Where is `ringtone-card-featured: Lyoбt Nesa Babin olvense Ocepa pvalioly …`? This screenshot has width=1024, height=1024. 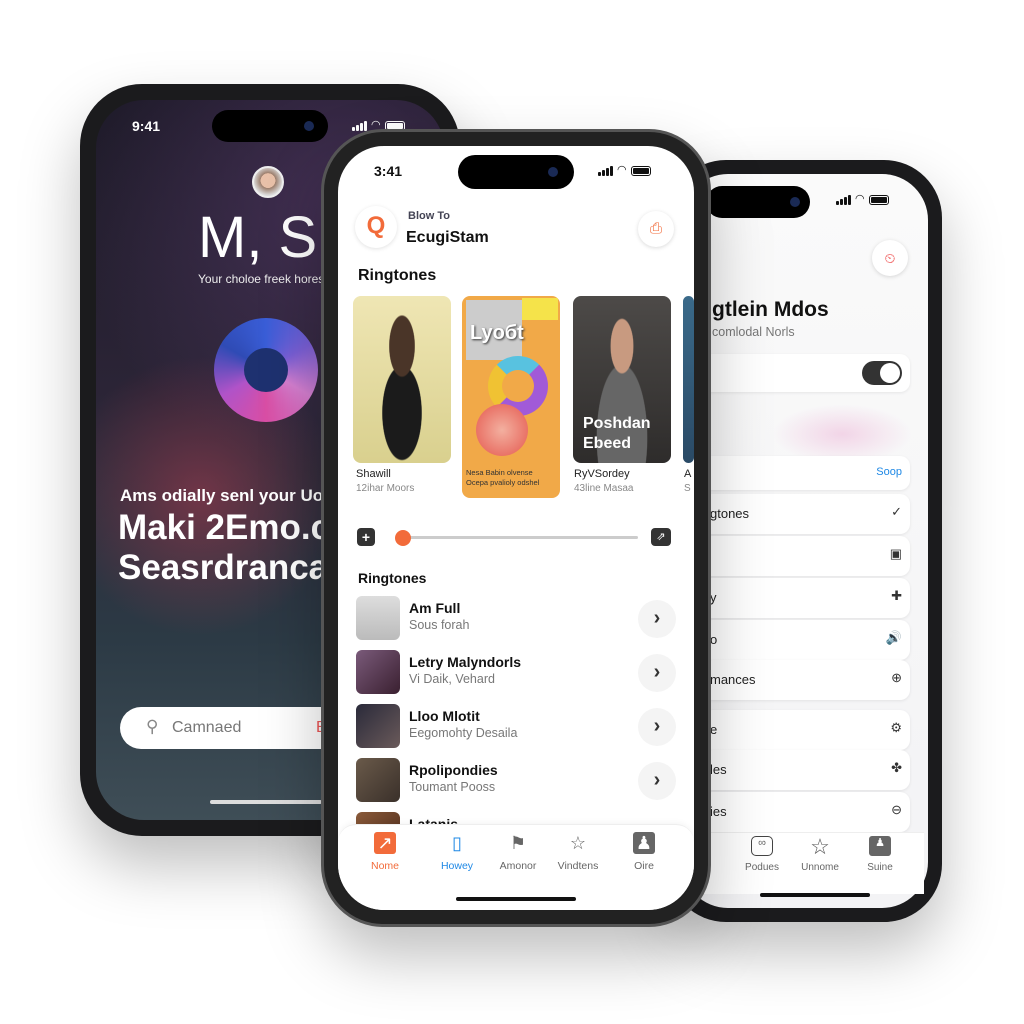 ringtone-card-featured: Lyoбt Nesa Babin olvense Ocepa pvalioly … is located at coordinates (511, 397).